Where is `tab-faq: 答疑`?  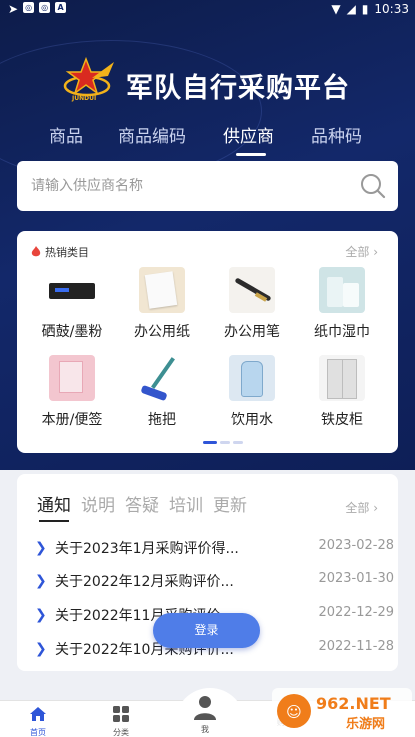 tab-faq: 答疑 is located at coordinates (142, 503).